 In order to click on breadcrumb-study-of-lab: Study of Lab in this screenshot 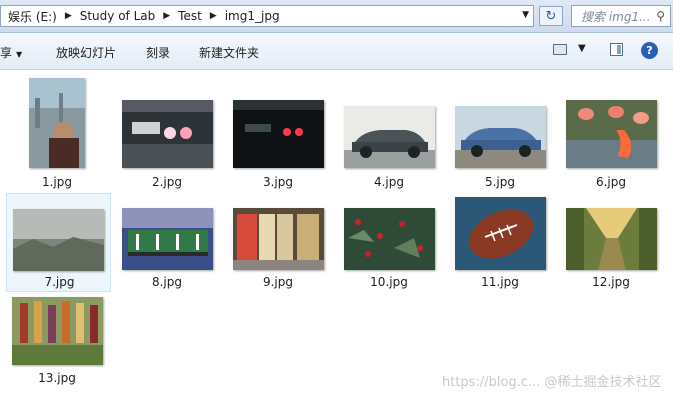, I will do `click(118, 16)`.